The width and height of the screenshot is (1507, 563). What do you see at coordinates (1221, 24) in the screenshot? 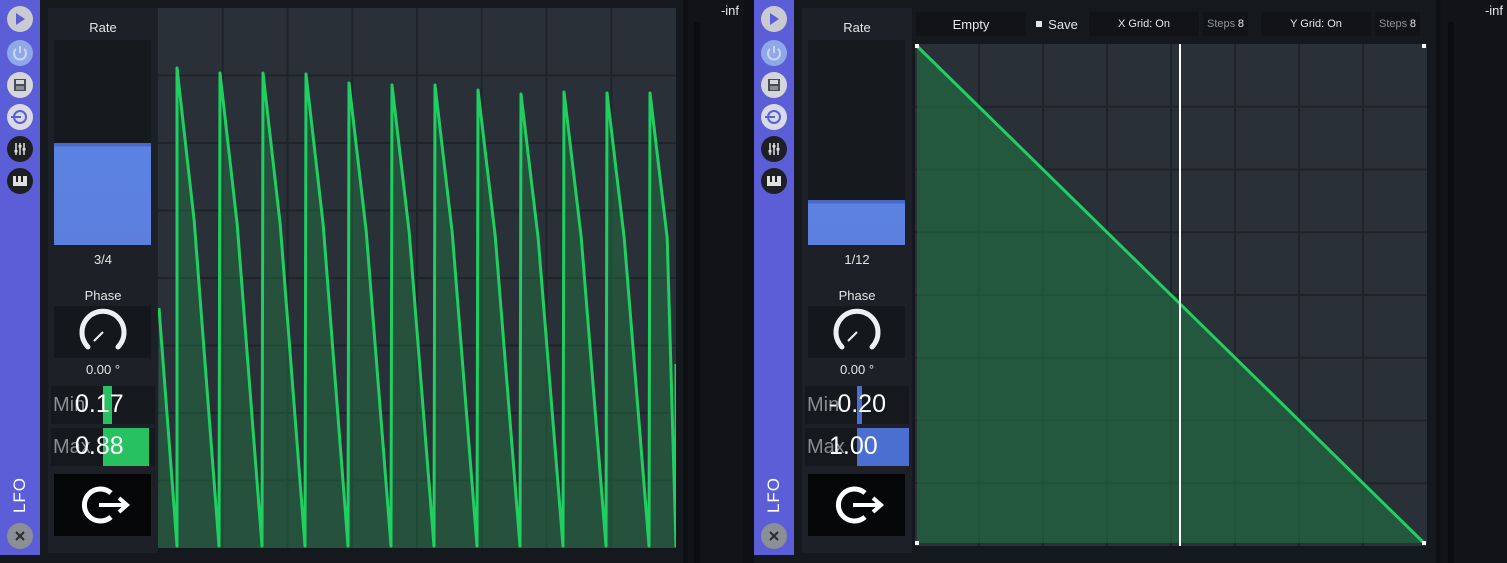
I see `x-steps-label: Steps` at bounding box center [1221, 24].